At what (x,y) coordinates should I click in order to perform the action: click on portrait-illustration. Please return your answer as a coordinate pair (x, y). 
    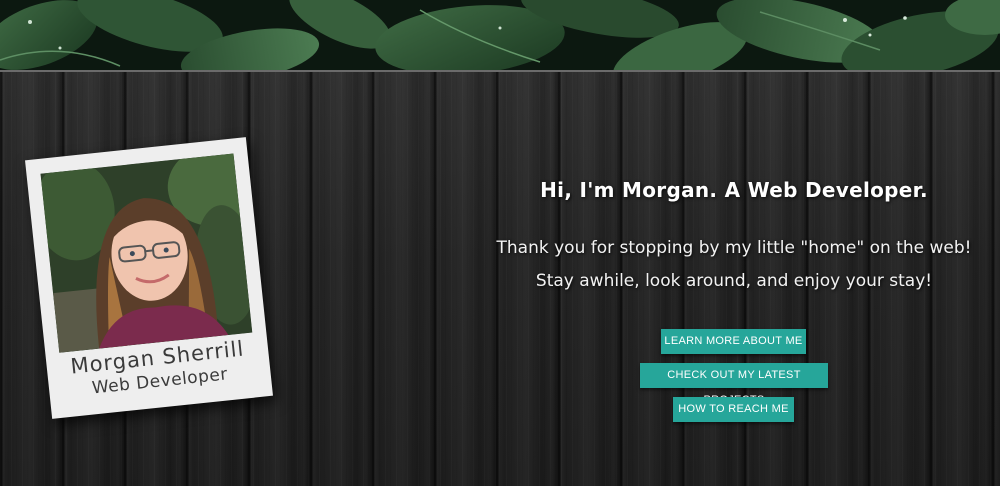
    Looking at the image, I should click on (146, 253).